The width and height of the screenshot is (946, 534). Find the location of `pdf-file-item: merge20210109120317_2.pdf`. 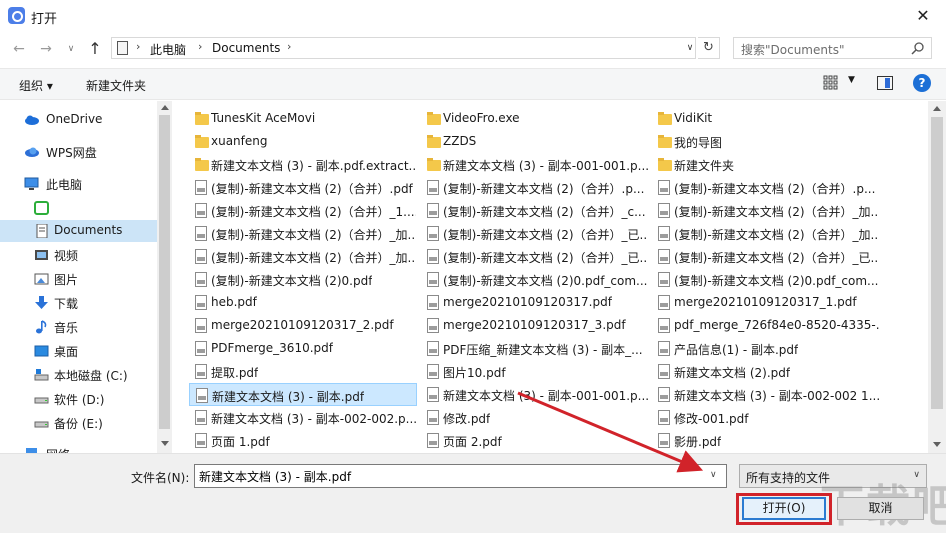

pdf-file-item: merge20210109120317_2.pdf is located at coordinates (303, 325).